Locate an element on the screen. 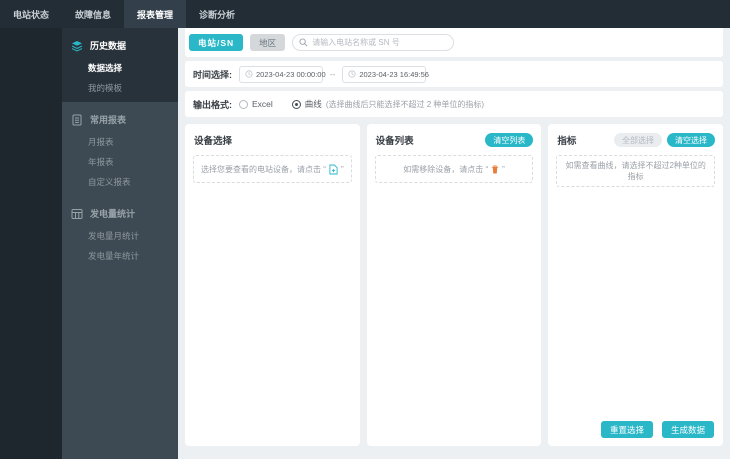 The width and height of the screenshot is (730, 459). search-box is located at coordinates (373, 42).